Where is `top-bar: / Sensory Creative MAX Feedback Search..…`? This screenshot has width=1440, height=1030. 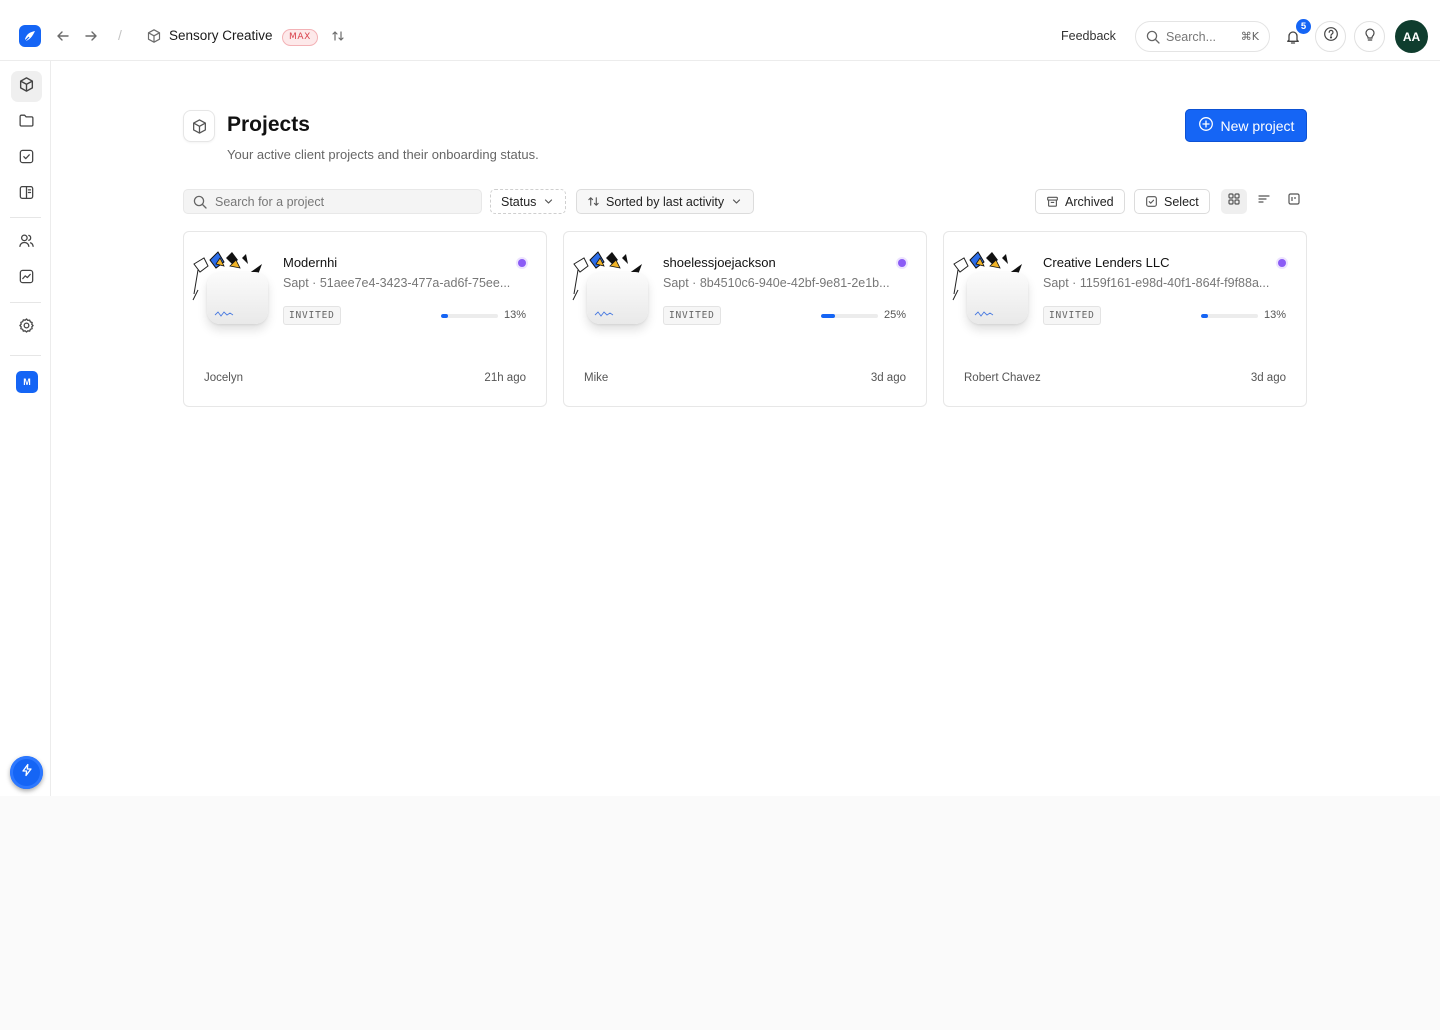 top-bar: / Sensory Creative MAX Feedback Search..… is located at coordinates (720, 36).